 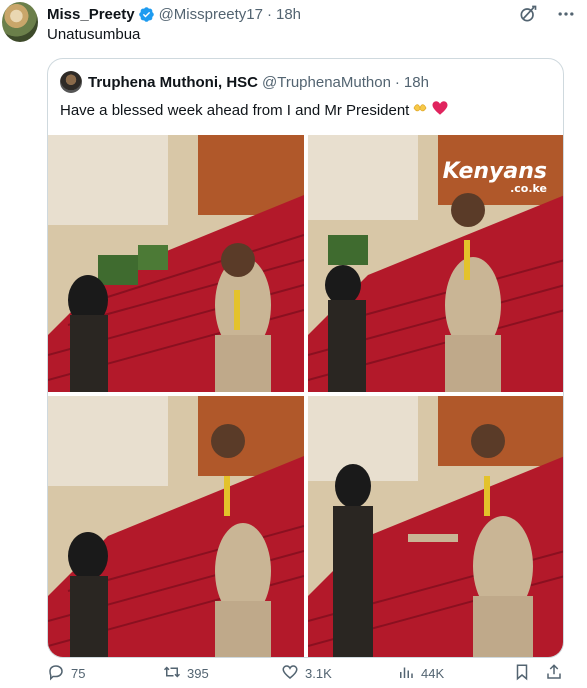 I want to click on watermark: Kenyans .co.ke, so click(x=494, y=177).